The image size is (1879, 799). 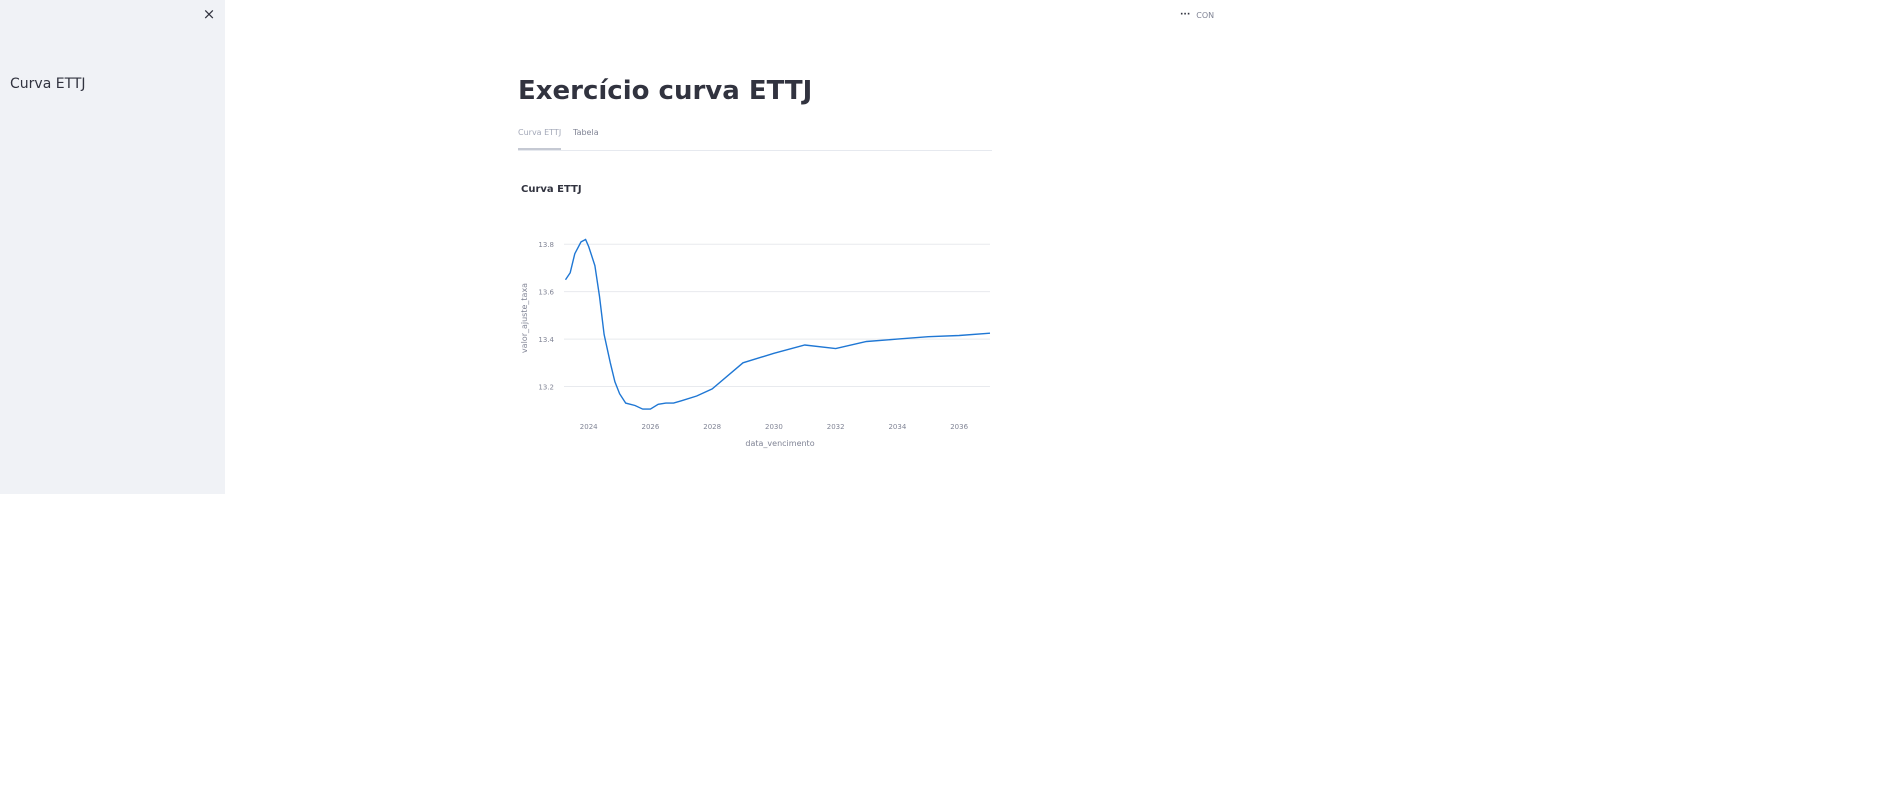 I want to click on y-axis-label: valor_ajuste_taxa, so click(x=524, y=318).